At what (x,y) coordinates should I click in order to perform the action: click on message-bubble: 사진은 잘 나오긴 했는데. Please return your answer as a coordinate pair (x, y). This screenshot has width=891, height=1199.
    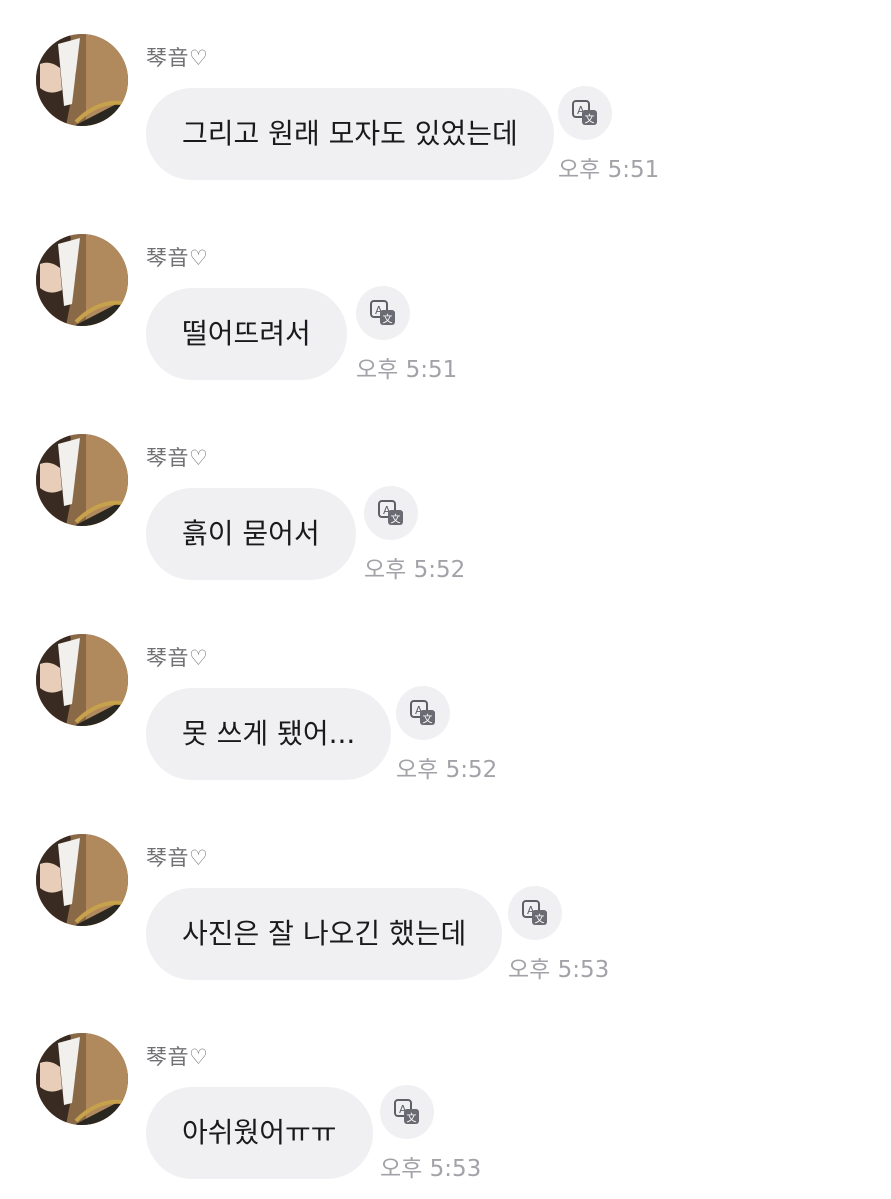
    Looking at the image, I should click on (324, 934).